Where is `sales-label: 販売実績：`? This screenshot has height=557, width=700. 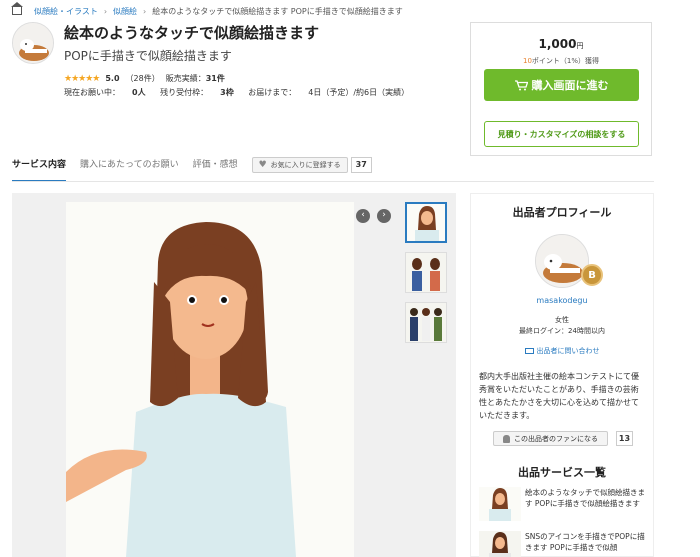
sales-label: 販売実績： is located at coordinates (185, 78).